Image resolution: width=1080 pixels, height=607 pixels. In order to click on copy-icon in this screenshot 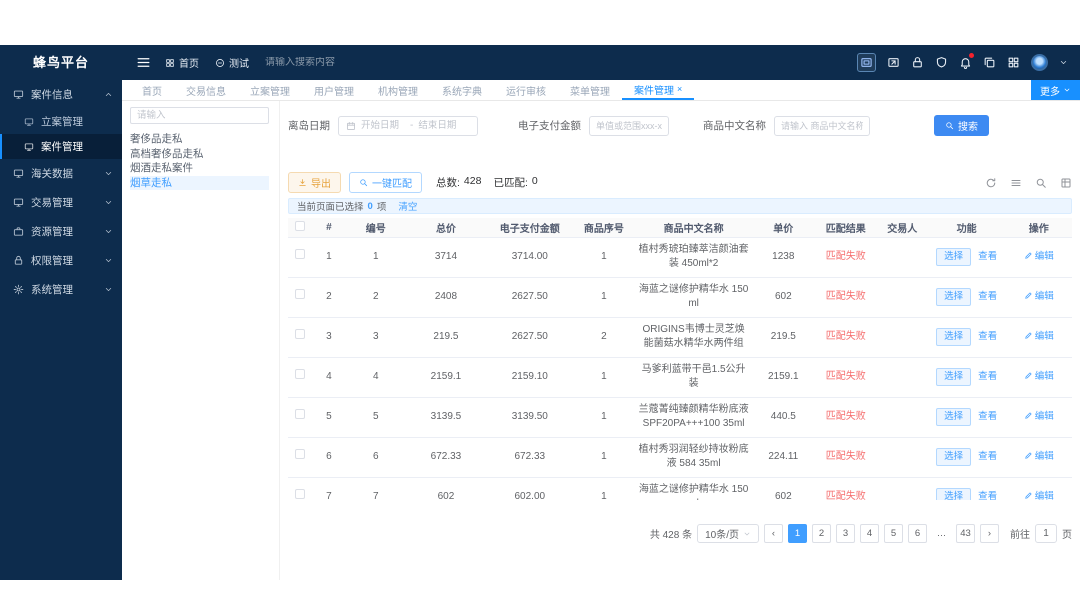, I will do `click(989, 62)`.